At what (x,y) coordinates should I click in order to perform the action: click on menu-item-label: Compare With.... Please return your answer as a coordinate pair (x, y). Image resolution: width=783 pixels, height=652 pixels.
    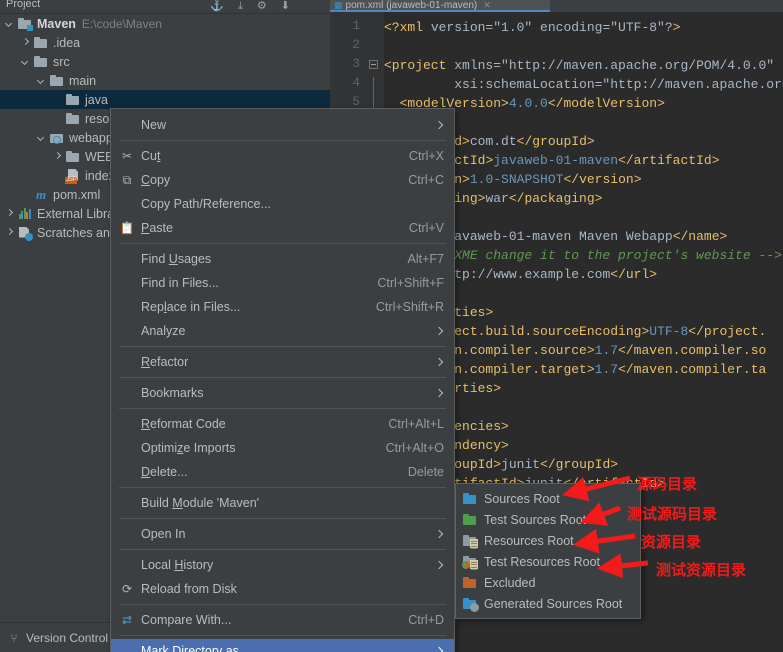
    Looking at the image, I should click on (186, 620).